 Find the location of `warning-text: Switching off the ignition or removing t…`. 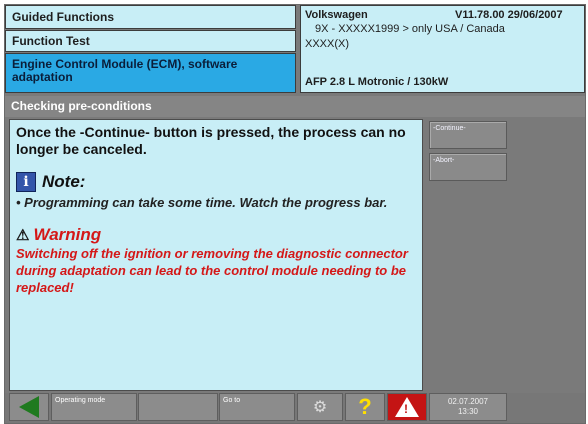

warning-text: Switching off the ignition or removing t… is located at coordinates (212, 270).